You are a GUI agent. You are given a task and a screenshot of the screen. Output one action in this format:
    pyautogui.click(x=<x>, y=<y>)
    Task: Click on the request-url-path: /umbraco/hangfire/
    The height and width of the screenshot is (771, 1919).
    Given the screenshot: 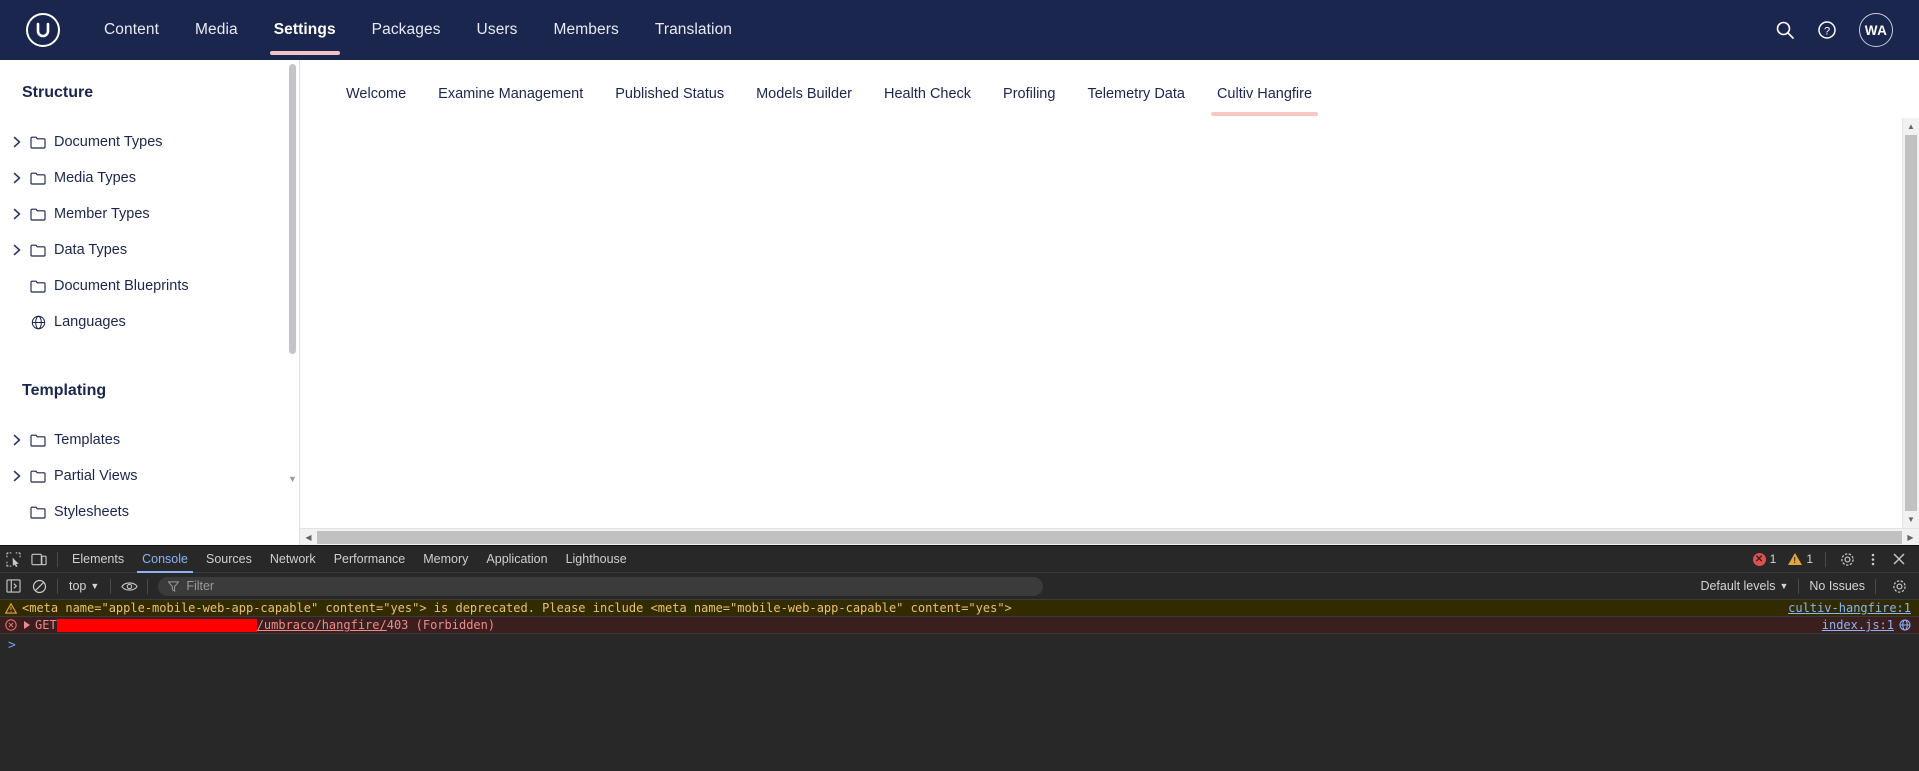 What is the action you would take?
    pyautogui.click(x=322, y=625)
    